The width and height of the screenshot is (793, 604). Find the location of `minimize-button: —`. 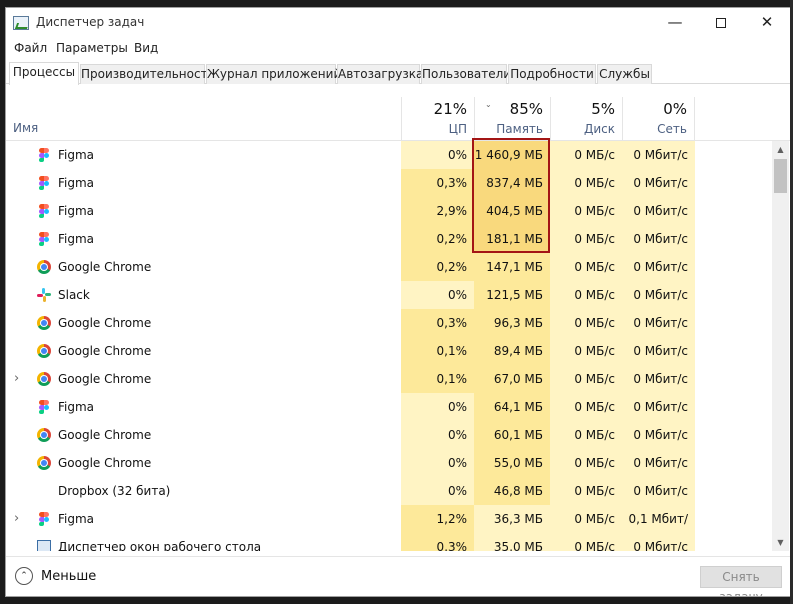

minimize-button: — is located at coordinates (675, 23).